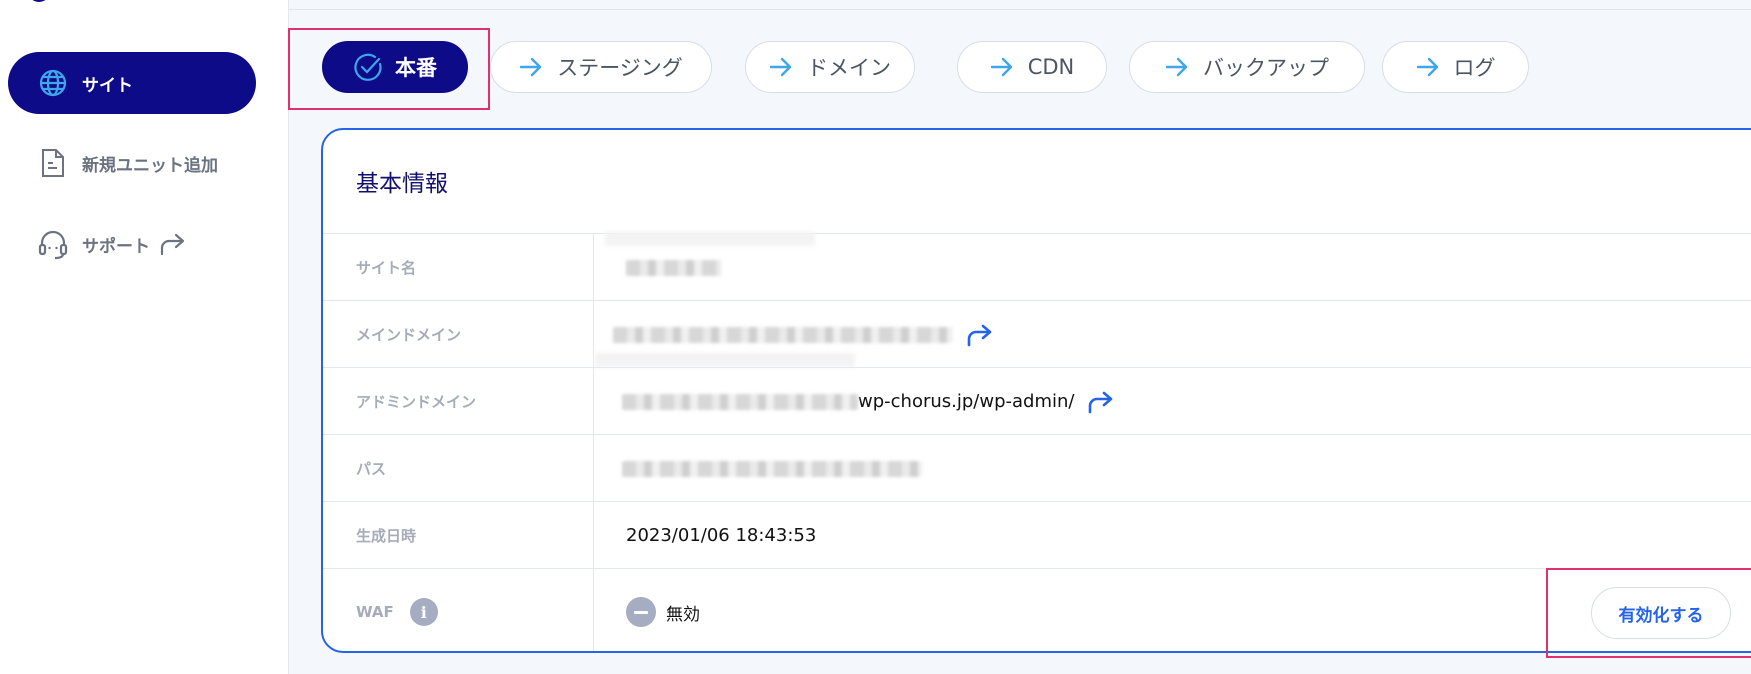  I want to click on external-link-icon, so click(173, 244).